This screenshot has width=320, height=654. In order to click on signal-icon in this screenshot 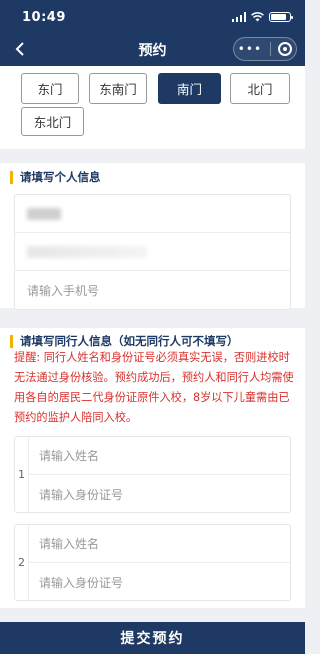, I will do `click(238, 17)`.